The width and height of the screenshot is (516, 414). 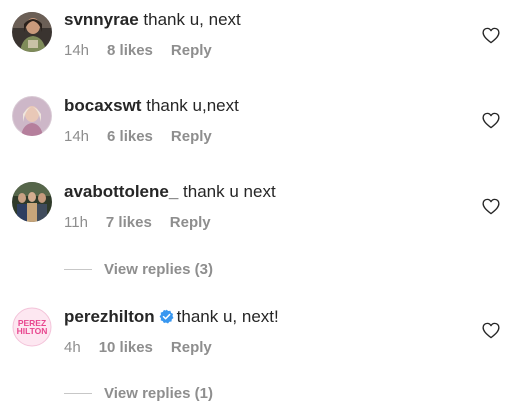 I want to click on comment-likes: 7 likes, so click(x=129, y=223).